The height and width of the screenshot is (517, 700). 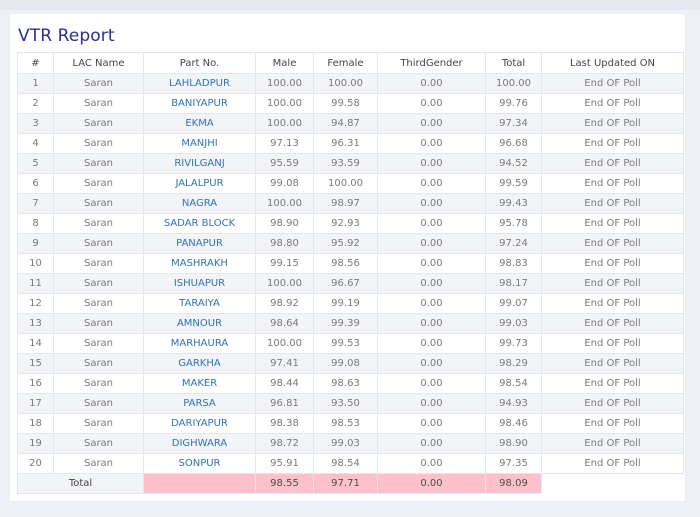 I want to click on col-header-part-no: Part No., so click(x=199, y=63).